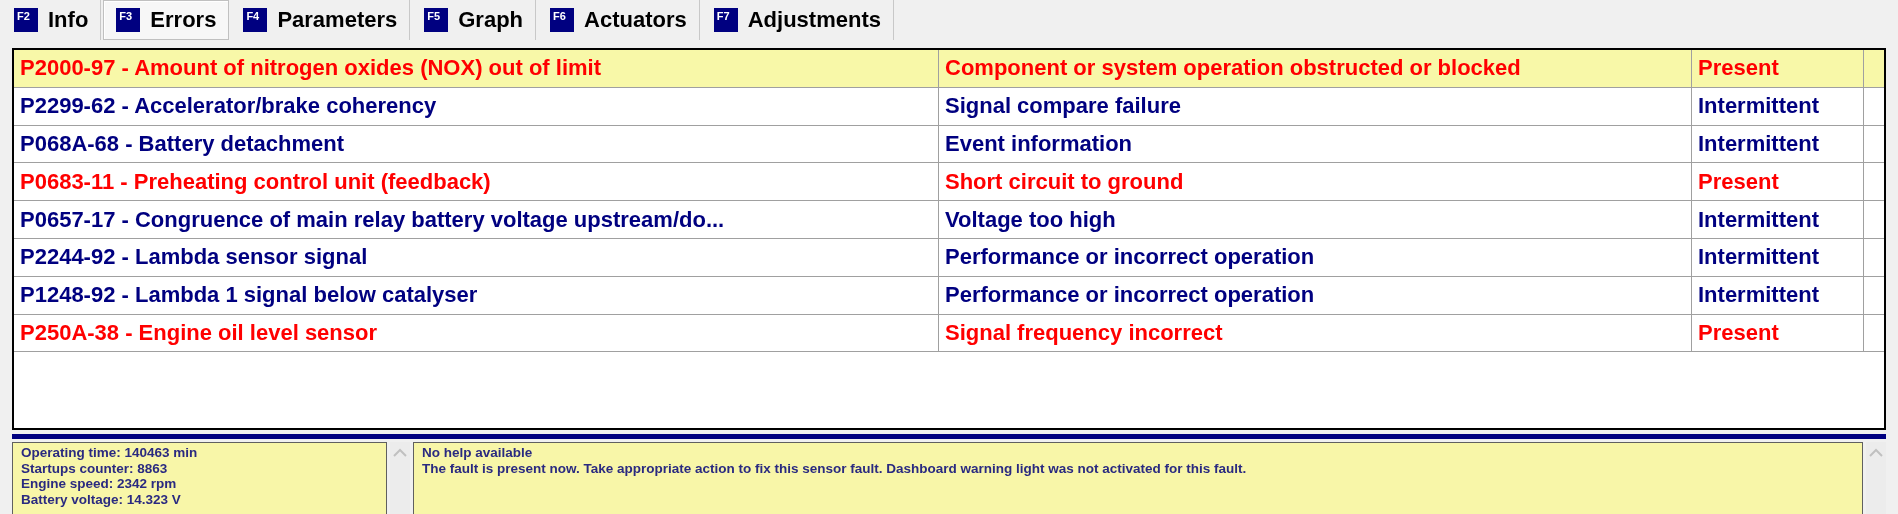  I want to click on table-cell: P2000-97 - Amount of nitrogen oxides (NOX) out of limit, so click(476, 68).